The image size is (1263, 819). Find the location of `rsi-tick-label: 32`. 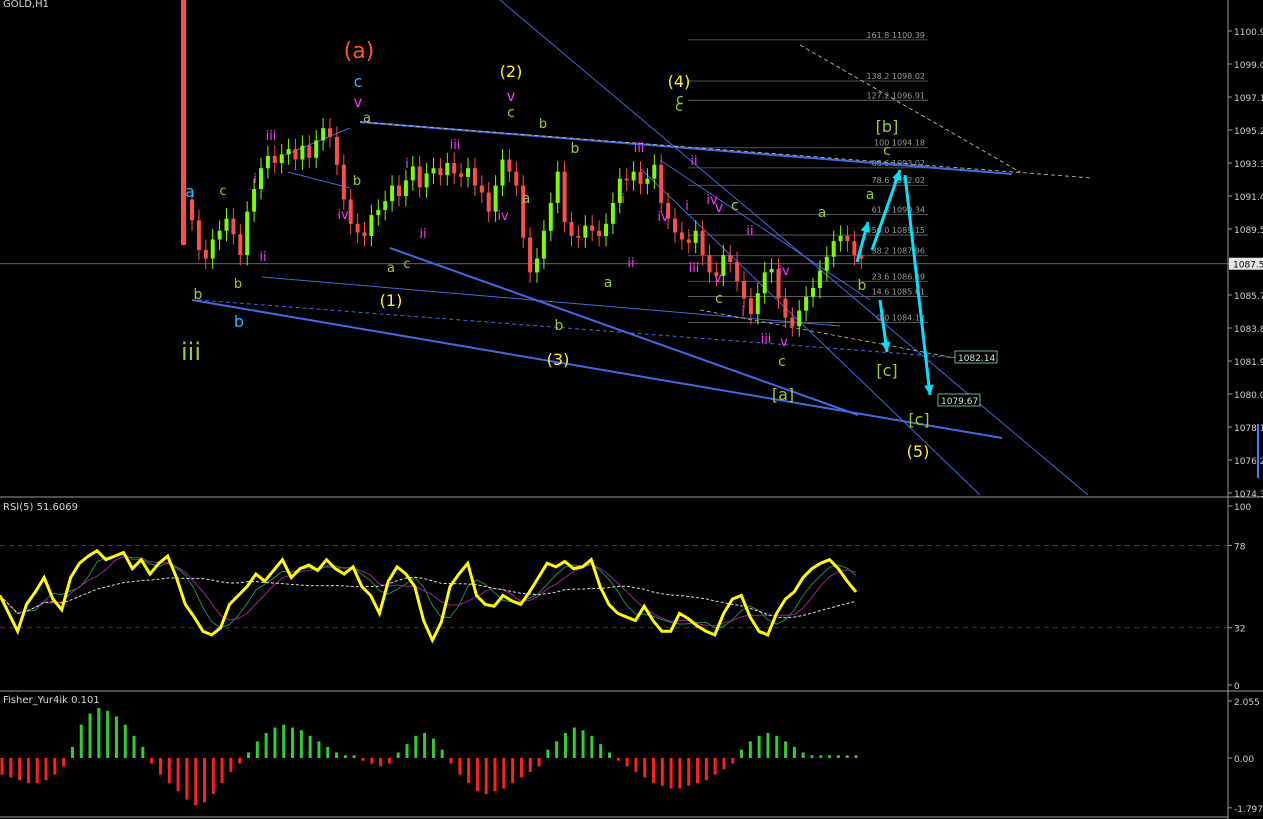

rsi-tick-label: 32 is located at coordinates (1239, 630).